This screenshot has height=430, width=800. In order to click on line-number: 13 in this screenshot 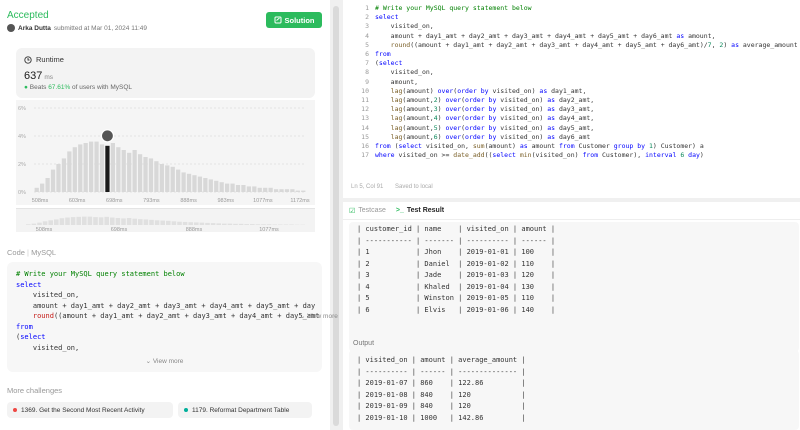, I will do `click(365, 118)`.